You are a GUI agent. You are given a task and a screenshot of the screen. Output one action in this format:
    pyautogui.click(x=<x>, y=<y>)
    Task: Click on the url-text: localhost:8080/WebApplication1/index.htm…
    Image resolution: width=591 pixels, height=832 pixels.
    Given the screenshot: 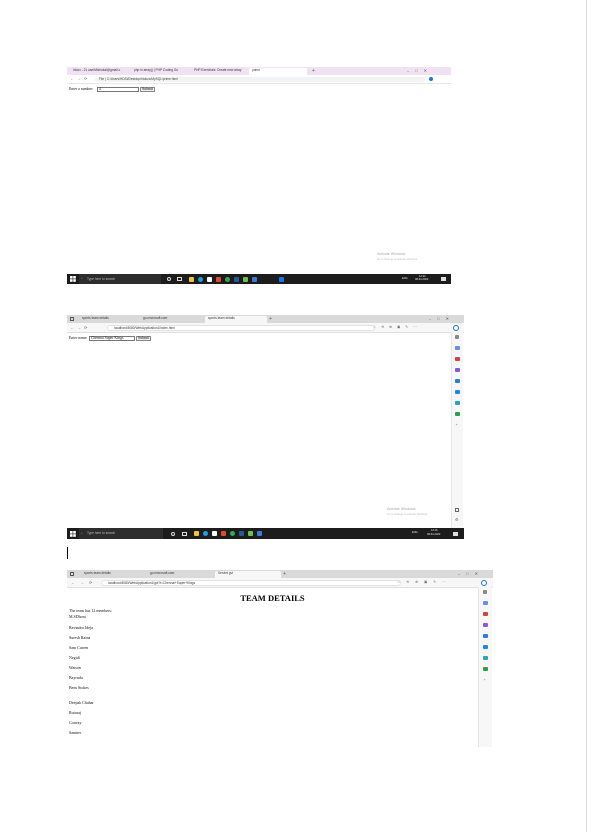 What is the action you would take?
    pyautogui.click(x=144, y=327)
    